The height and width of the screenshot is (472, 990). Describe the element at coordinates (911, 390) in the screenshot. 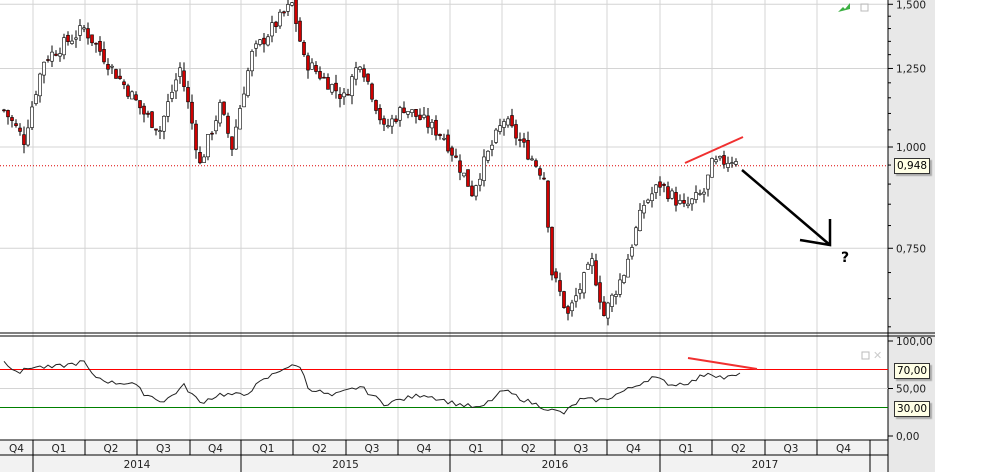

I see `rsi-tick-label: 50,00` at that location.